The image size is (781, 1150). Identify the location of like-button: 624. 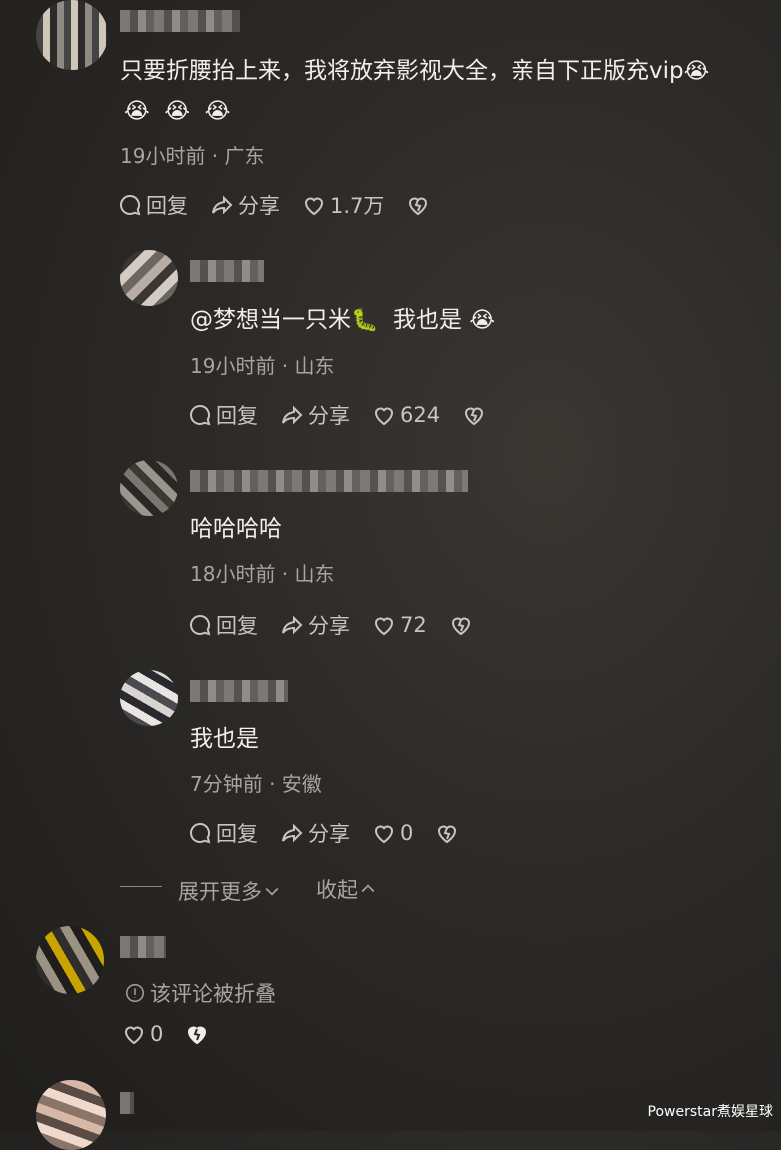
(406, 415).